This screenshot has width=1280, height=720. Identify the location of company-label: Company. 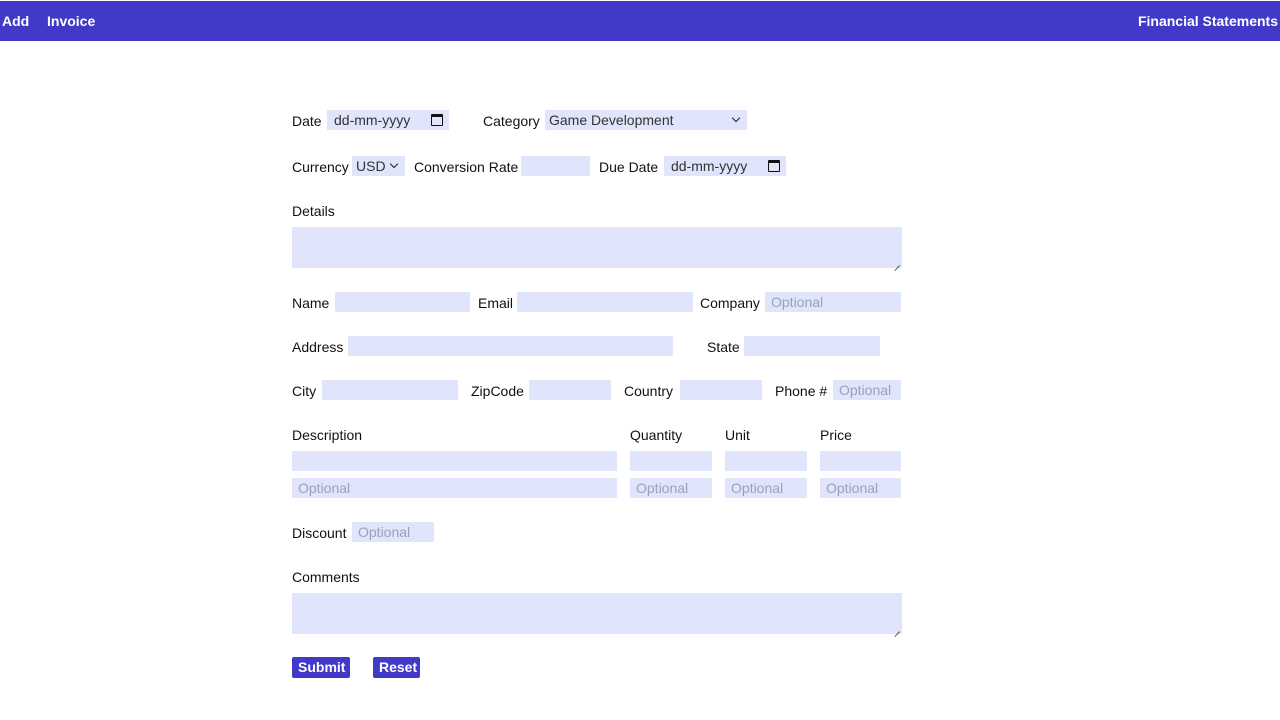
(730, 303).